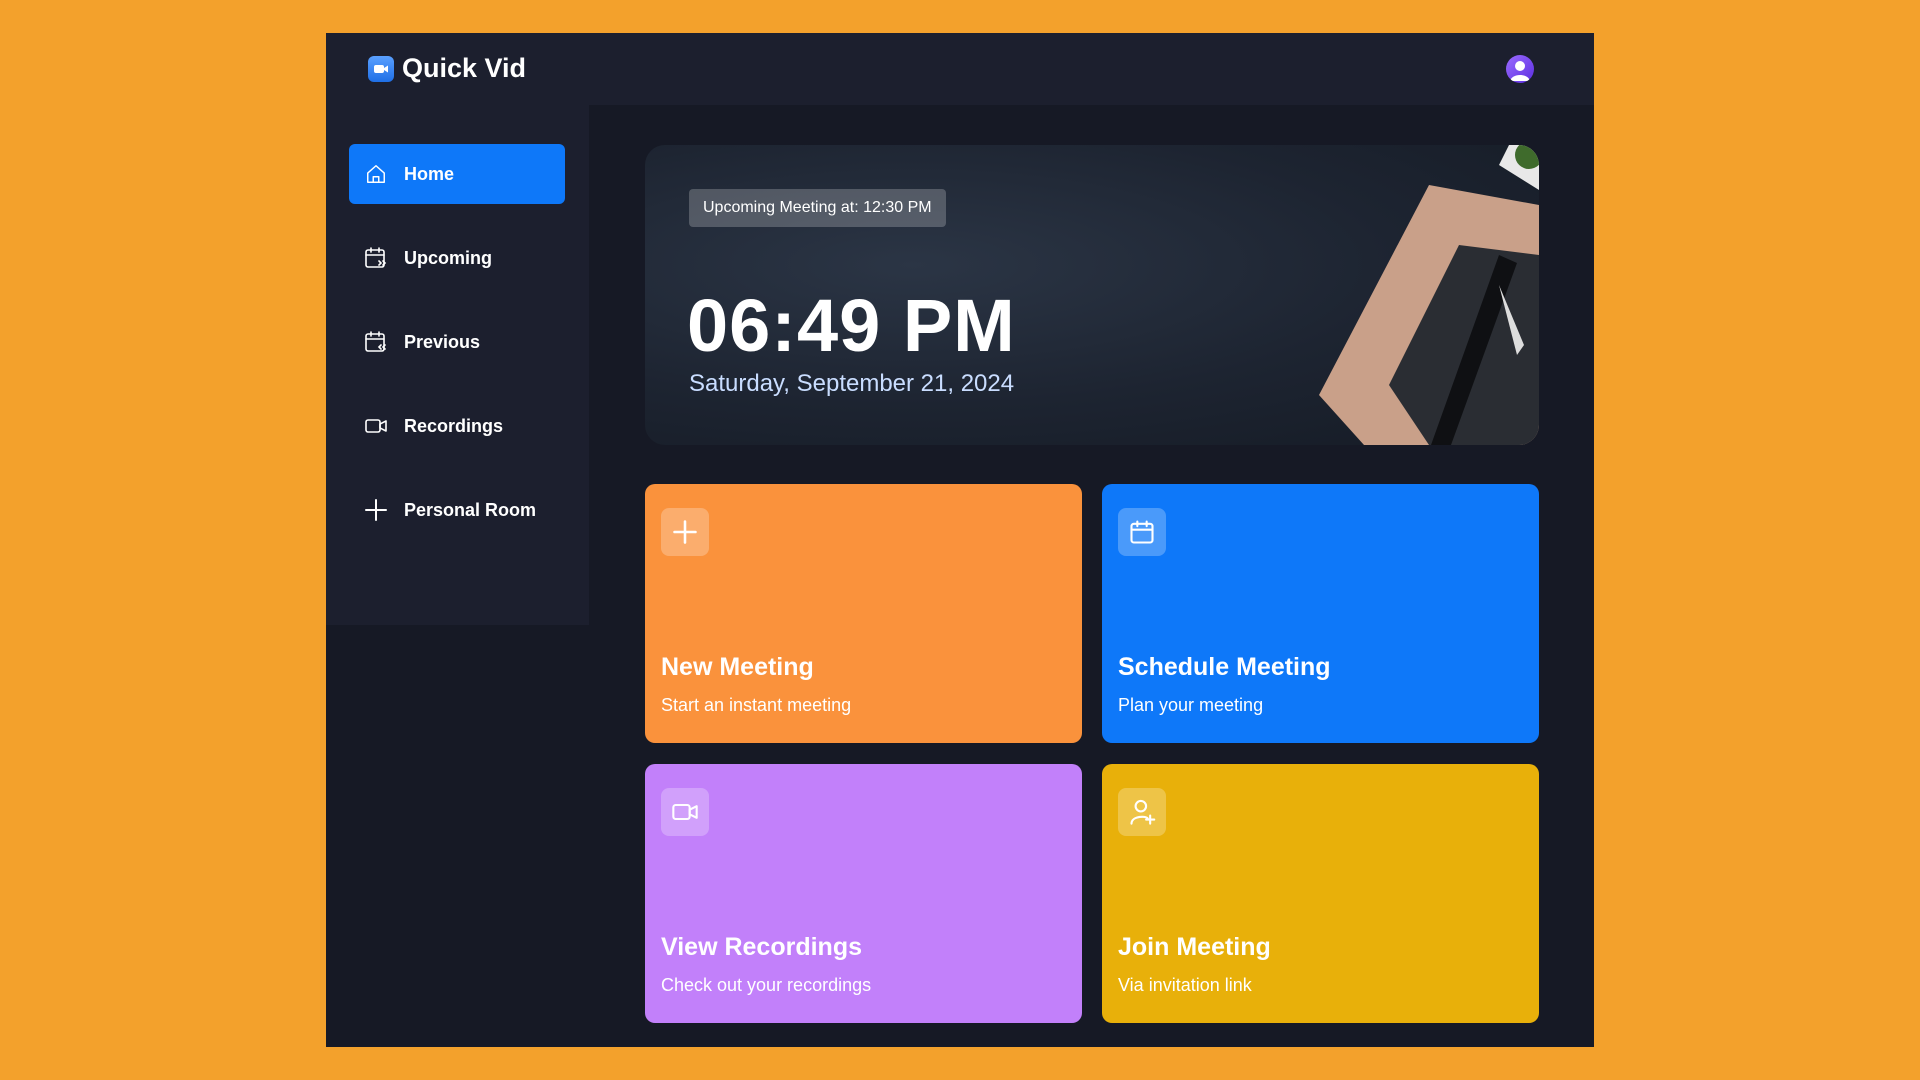 The height and width of the screenshot is (1080, 1920). Describe the element at coordinates (756, 705) in the screenshot. I see `card-subtitle: Start an instant meeting` at that location.